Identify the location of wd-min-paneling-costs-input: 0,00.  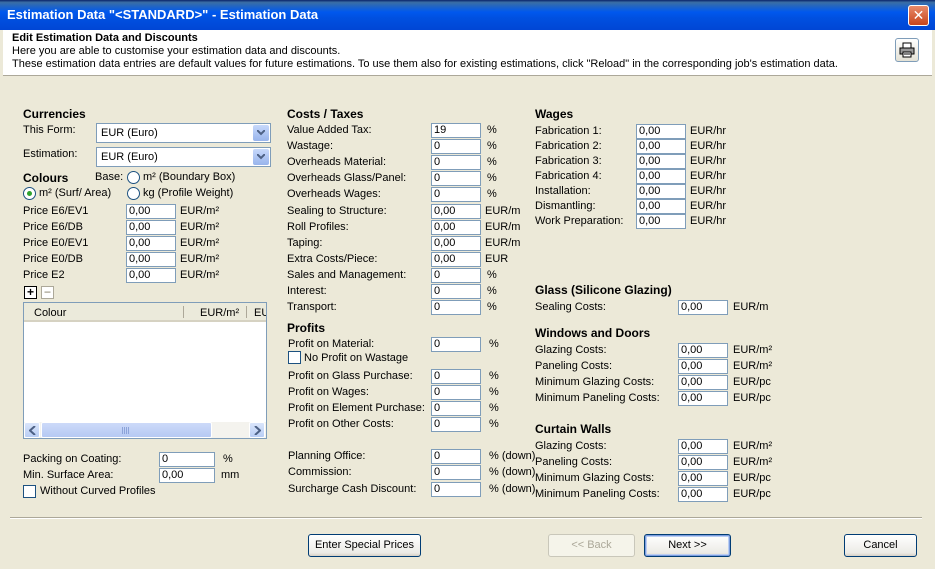
(703, 398).